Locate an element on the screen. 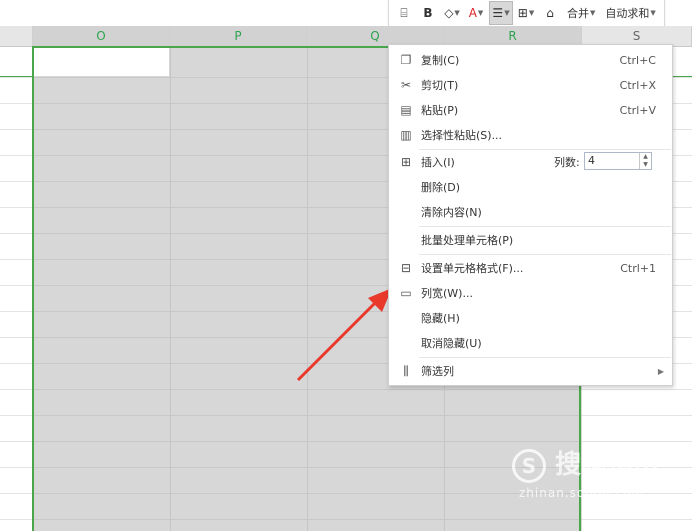 The image size is (692, 531). watermark: S 搜狗指南 is located at coordinates (585, 463).